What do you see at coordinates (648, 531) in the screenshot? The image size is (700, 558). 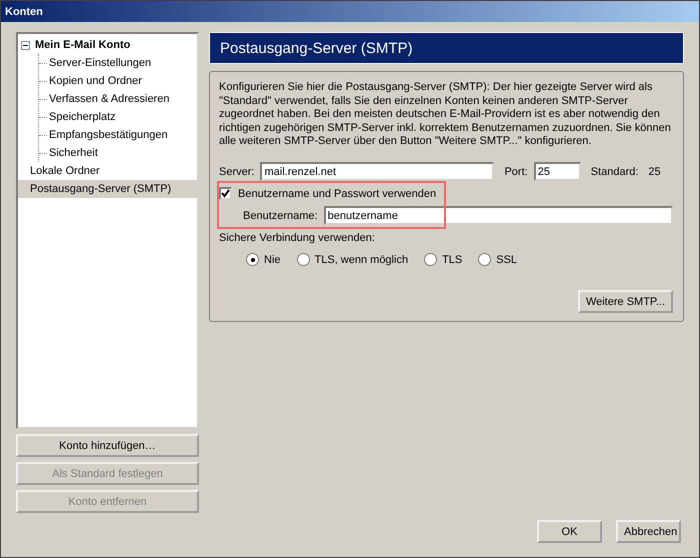 I see `dialog-button: Abbrechen` at bounding box center [648, 531].